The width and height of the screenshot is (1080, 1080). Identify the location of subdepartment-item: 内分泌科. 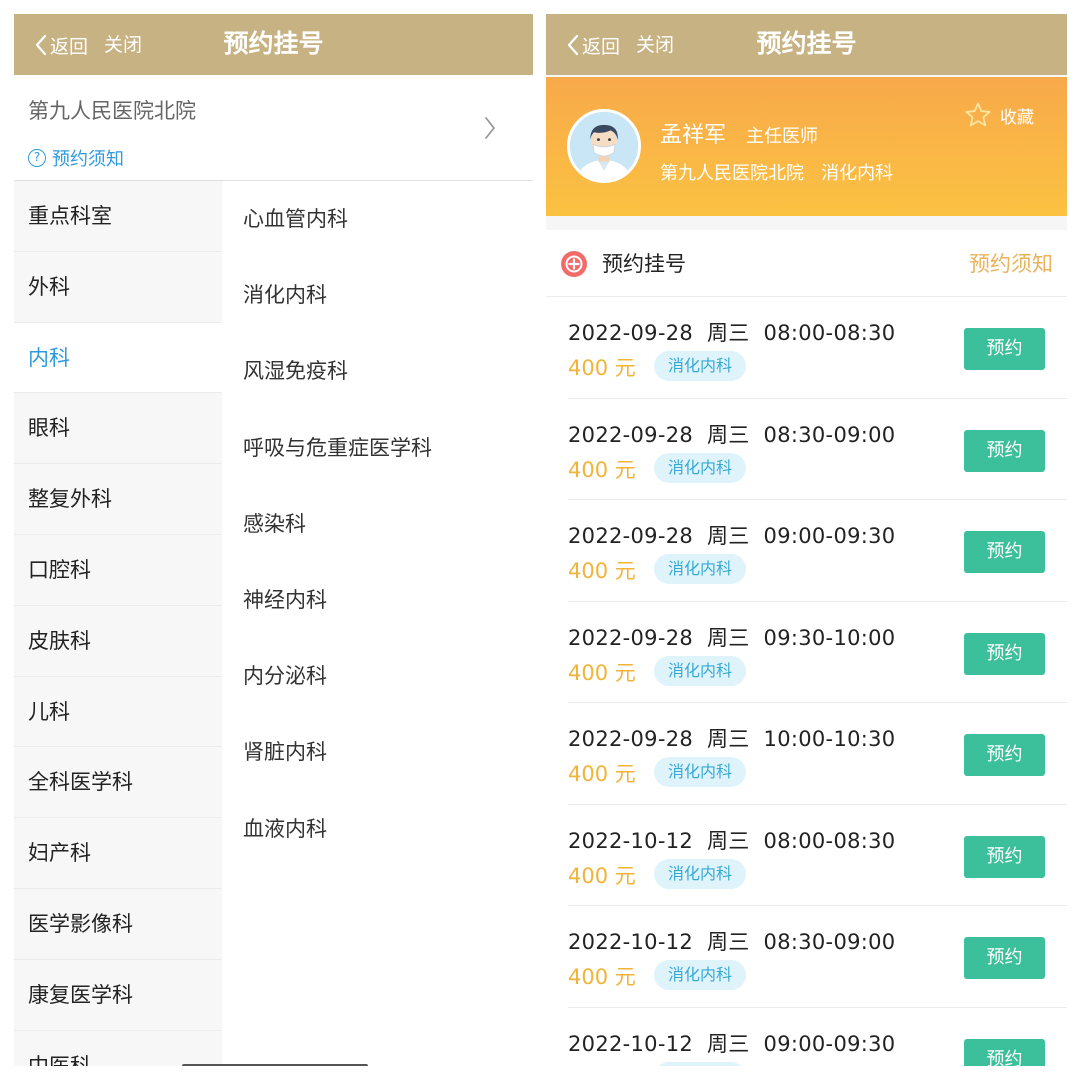
(377, 676).